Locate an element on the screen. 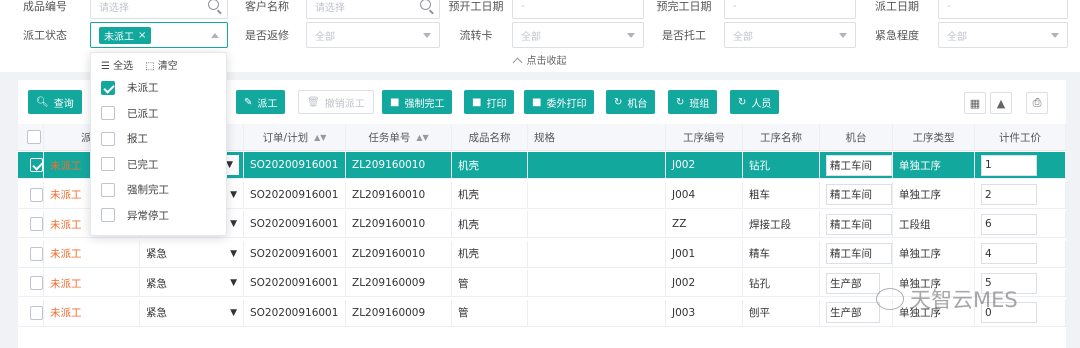 The height and width of the screenshot is (348, 1080). price-input: 1 is located at coordinates (1009, 165).